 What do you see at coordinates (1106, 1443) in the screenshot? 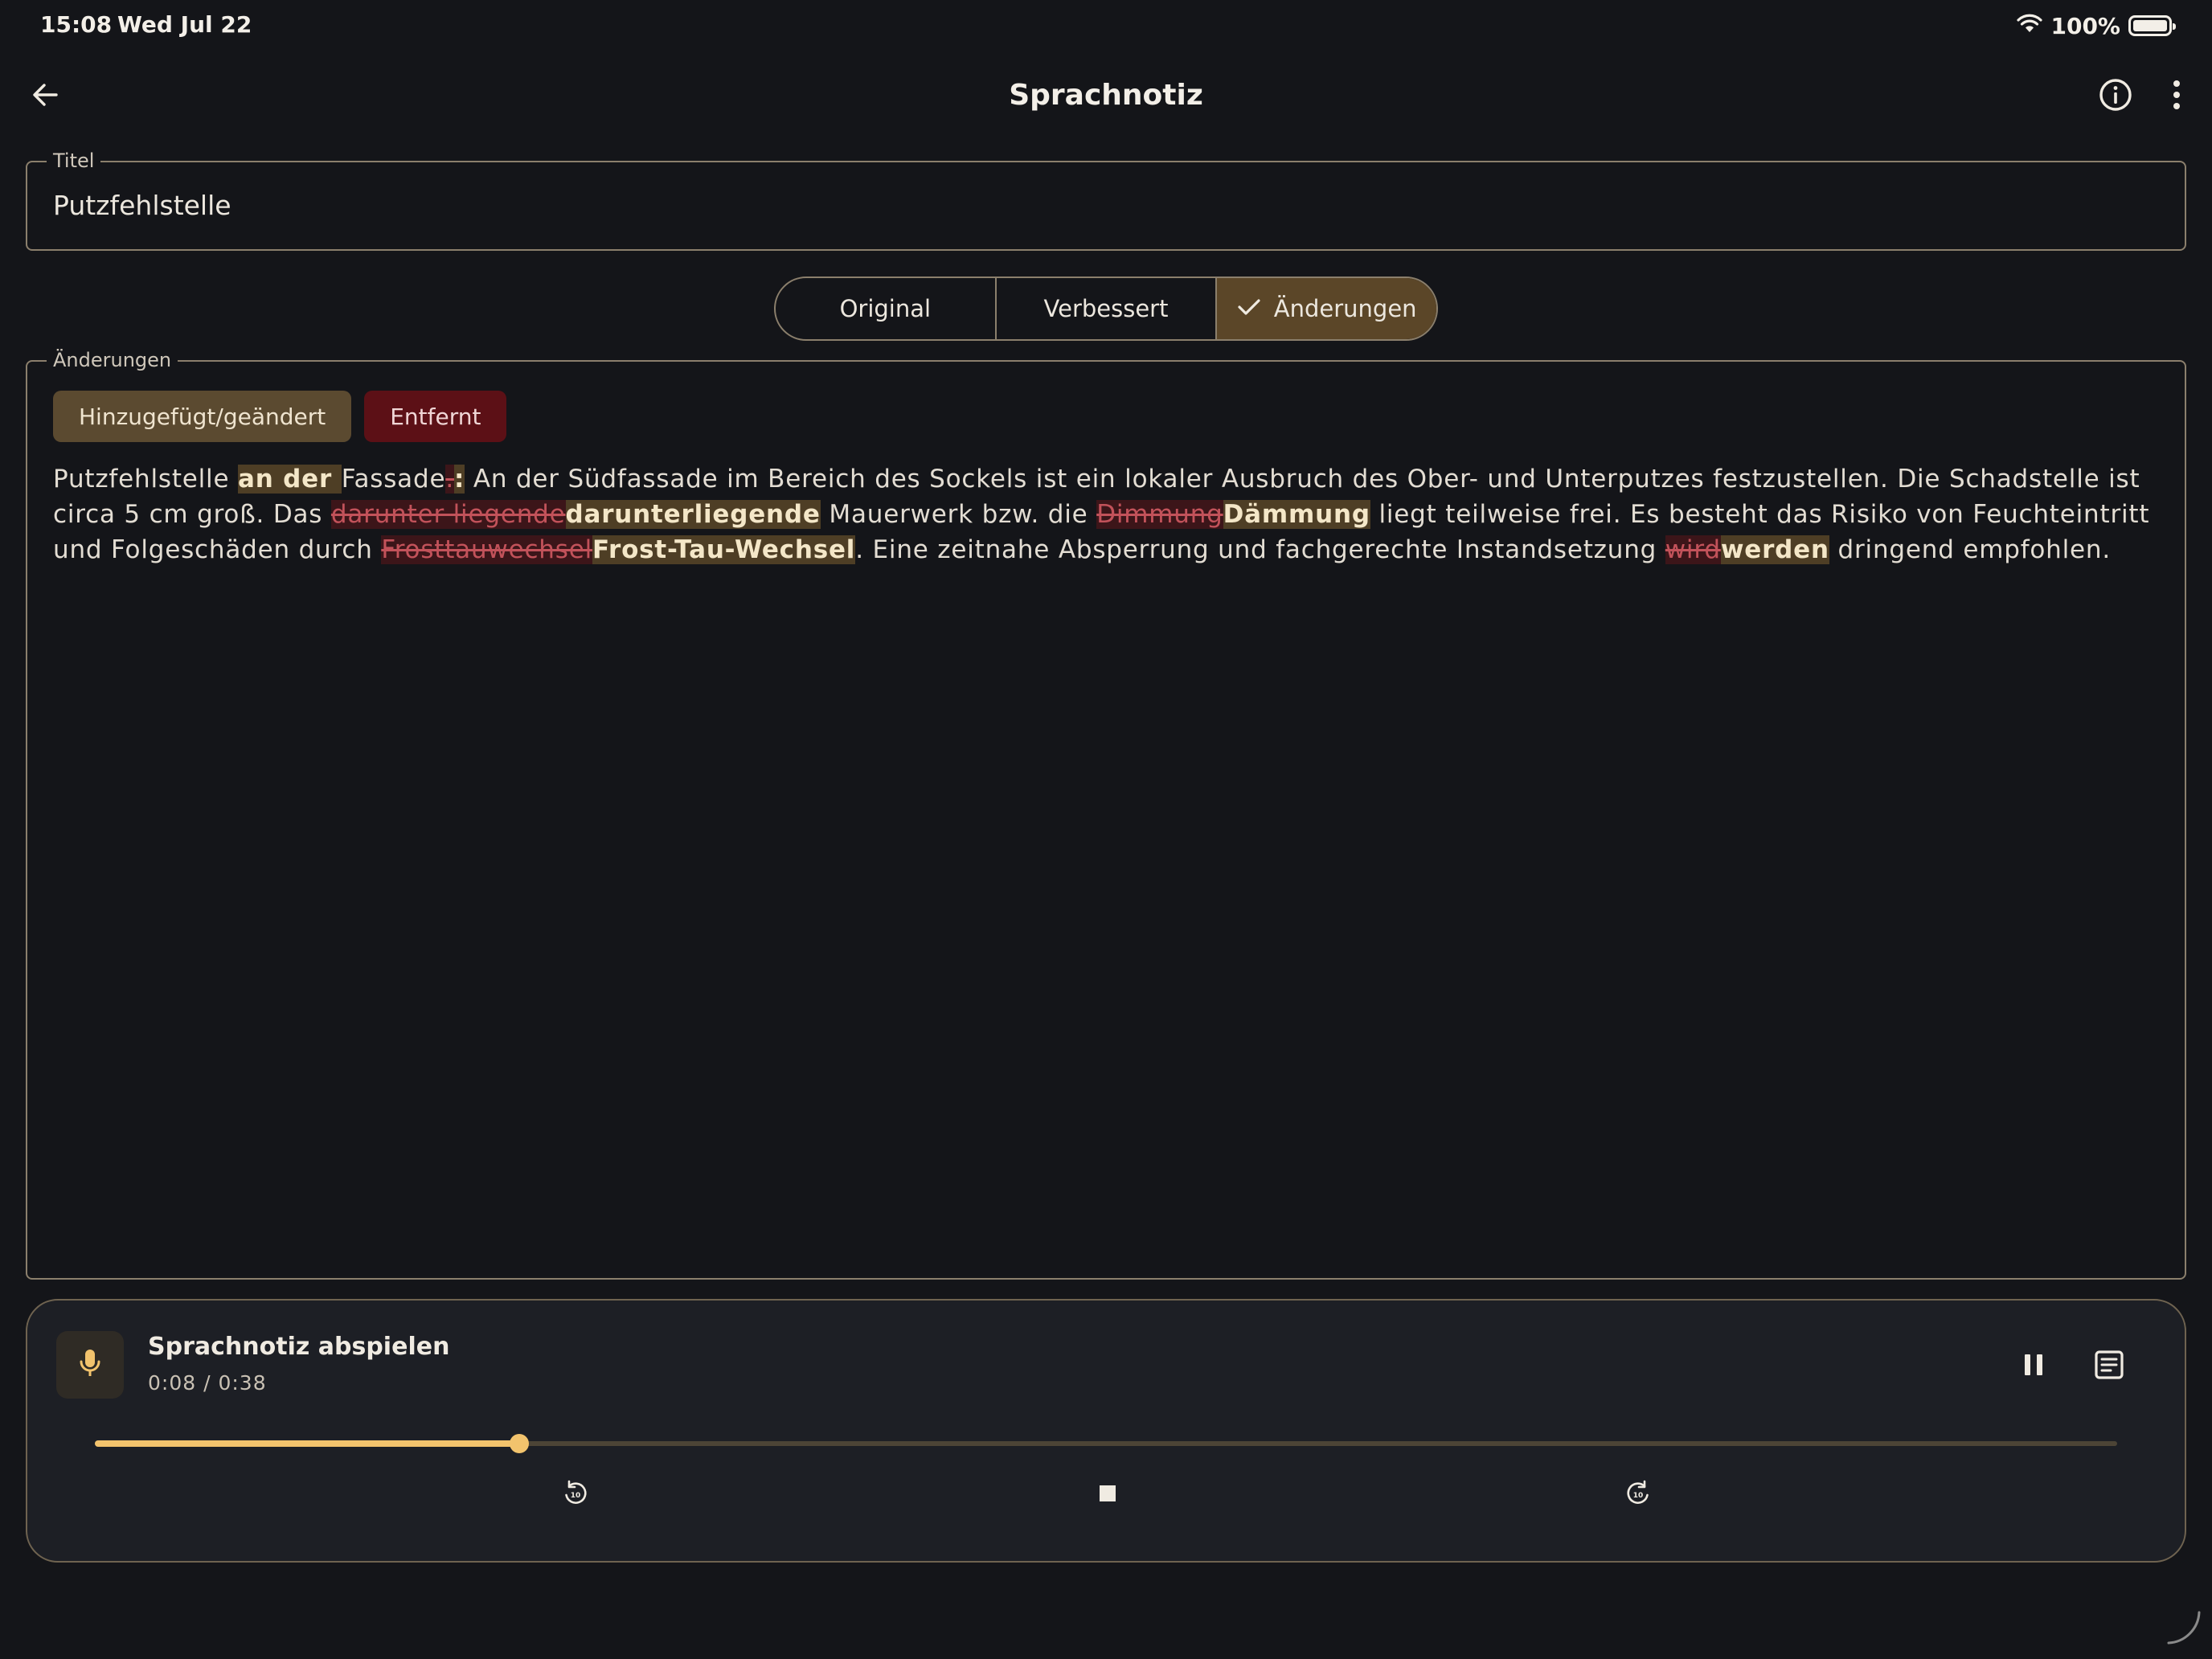
I see `playback-slider` at bounding box center [1106, 1443].